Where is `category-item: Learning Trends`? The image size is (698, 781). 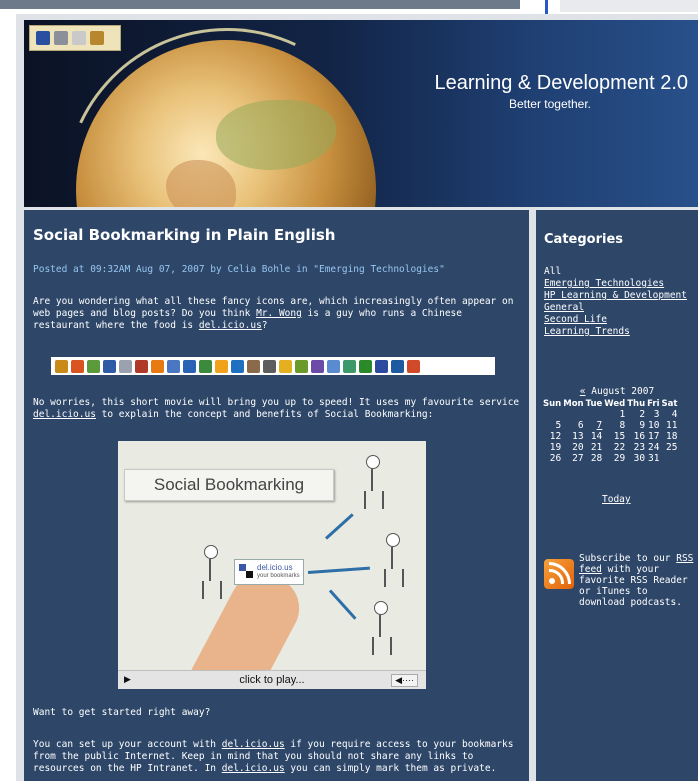 category-item: Learning Trends is located at coordinates (615, 332).